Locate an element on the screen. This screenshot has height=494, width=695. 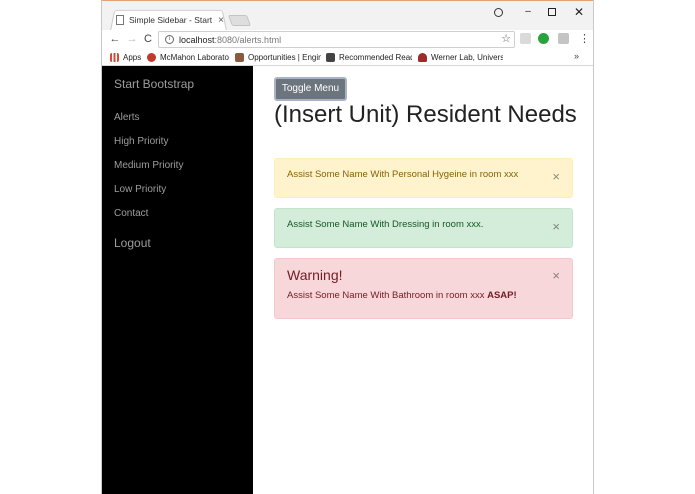
bookmark-item: Recommended Readi is located at coordinates (369, 57).